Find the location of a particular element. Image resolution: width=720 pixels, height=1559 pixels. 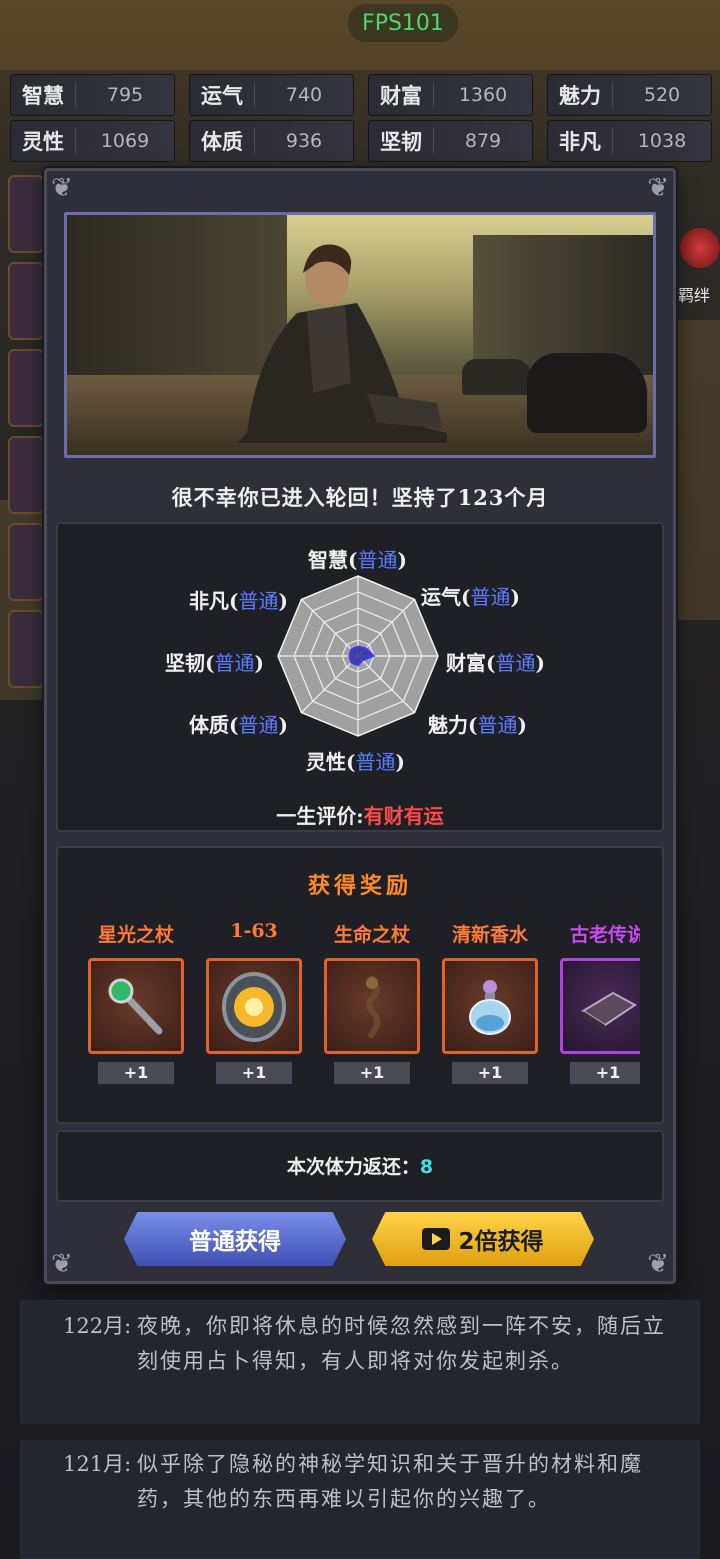

side-menu-left is located at coordinates (26, 436).